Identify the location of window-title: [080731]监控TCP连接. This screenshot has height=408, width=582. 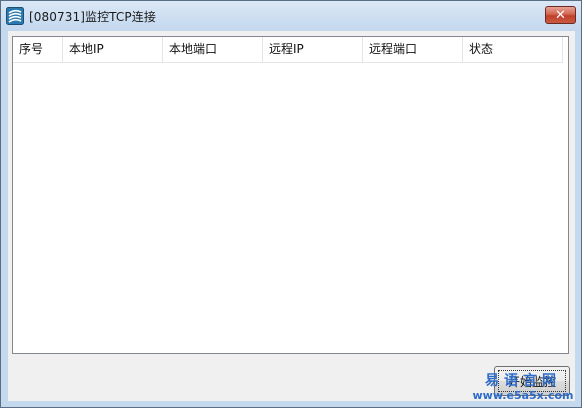
(92, 17).